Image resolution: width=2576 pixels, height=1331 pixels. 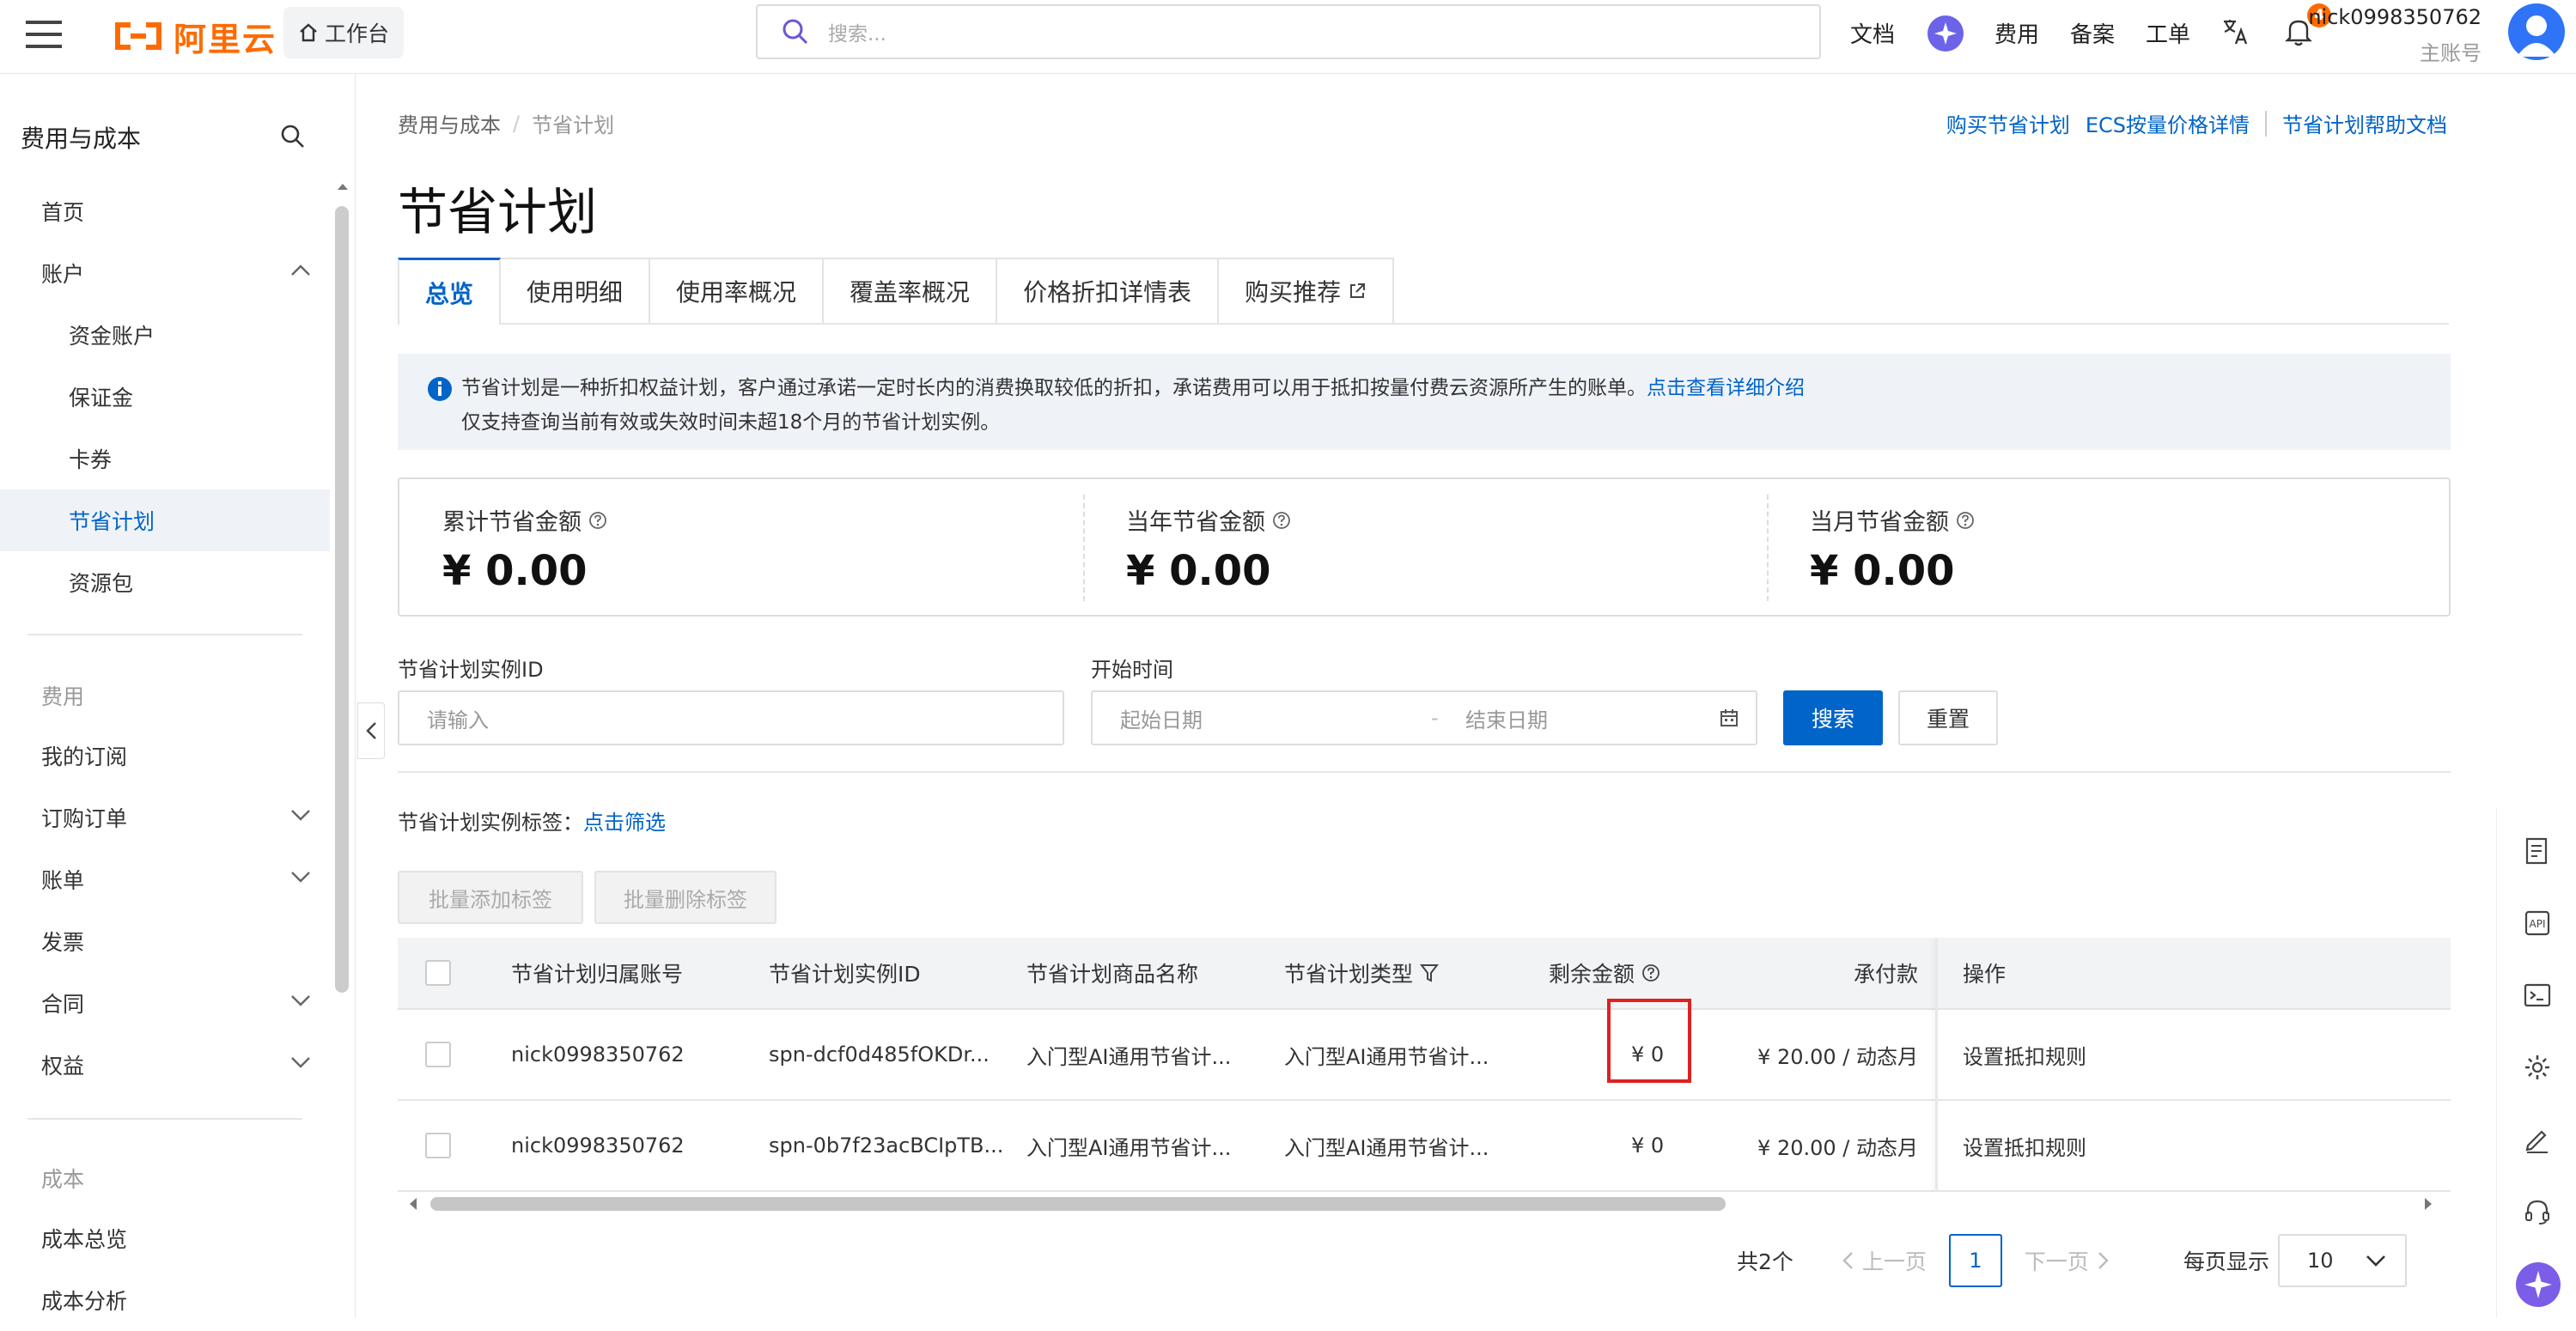 I want to click on sidebar-title: 费用与成本, so click(x=81, y=139).